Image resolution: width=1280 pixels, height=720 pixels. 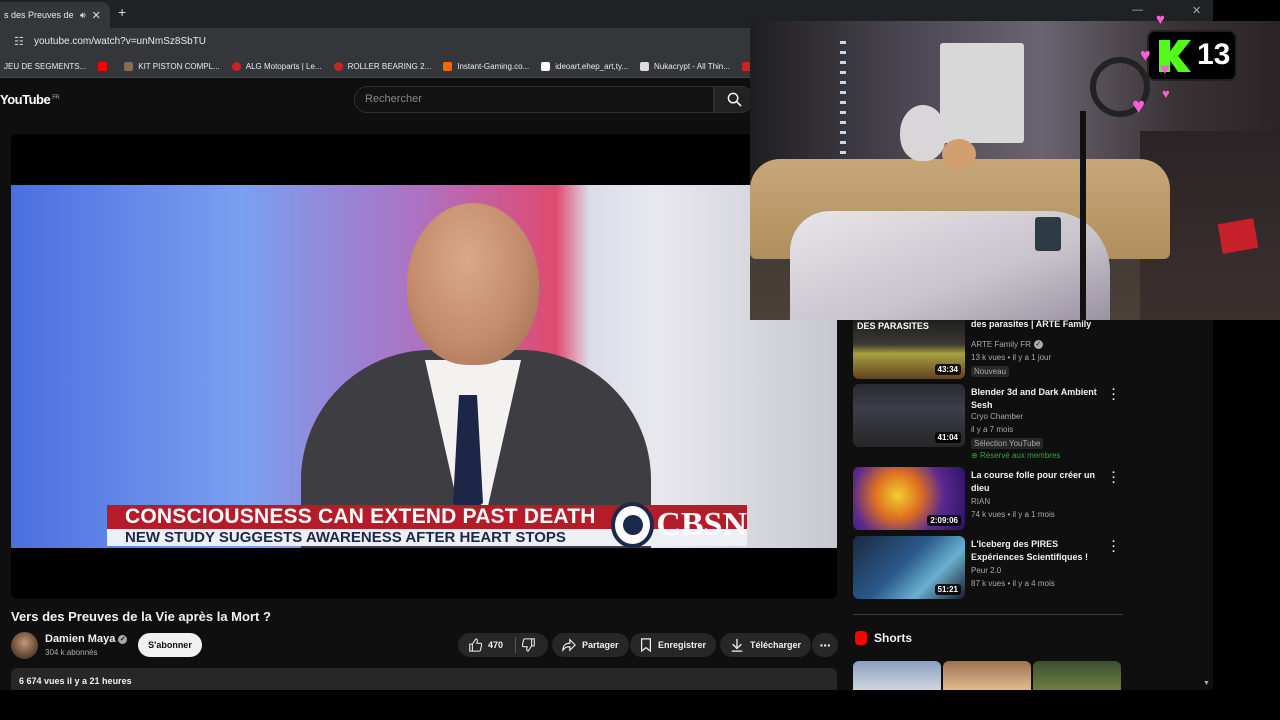 I want to click on channel-name: Damien Maya ✓, so click(x=86, y=639).